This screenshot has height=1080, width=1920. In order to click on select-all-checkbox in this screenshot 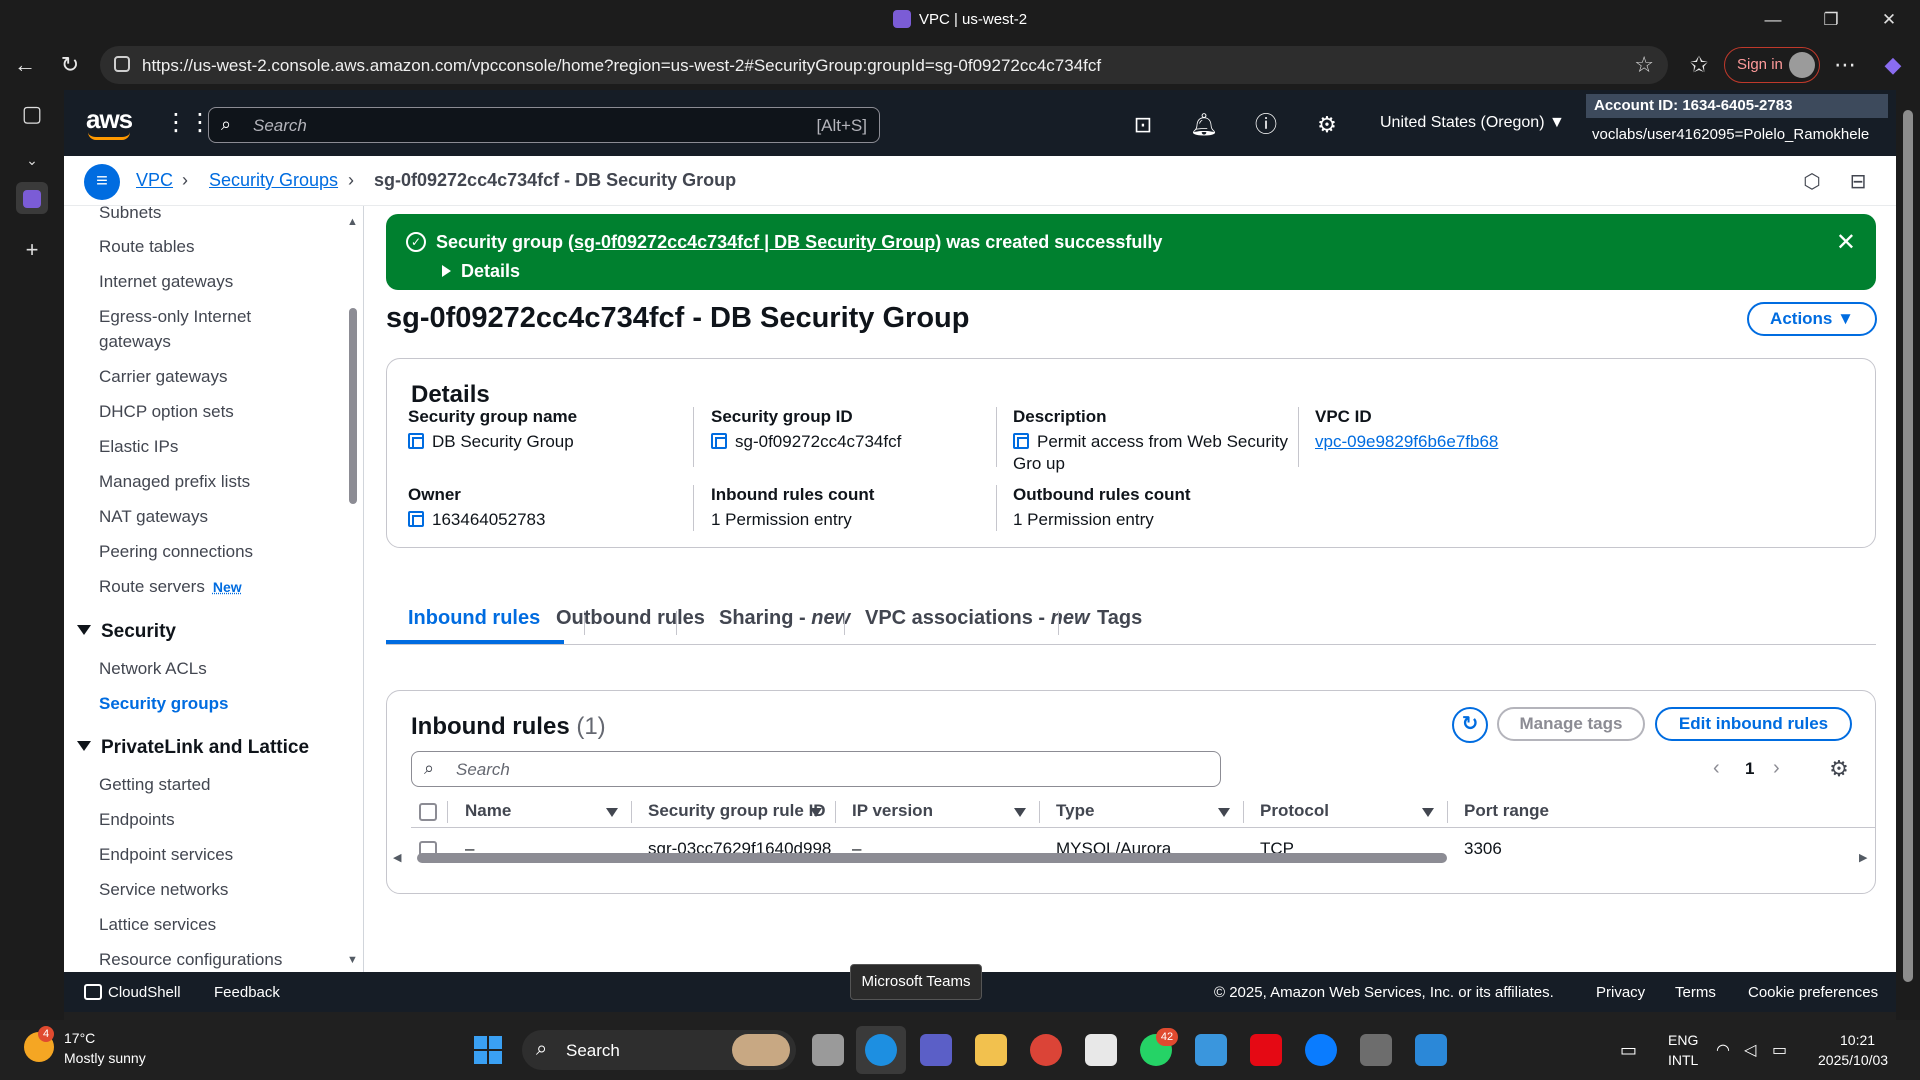, I will do `click(428, 812)`.